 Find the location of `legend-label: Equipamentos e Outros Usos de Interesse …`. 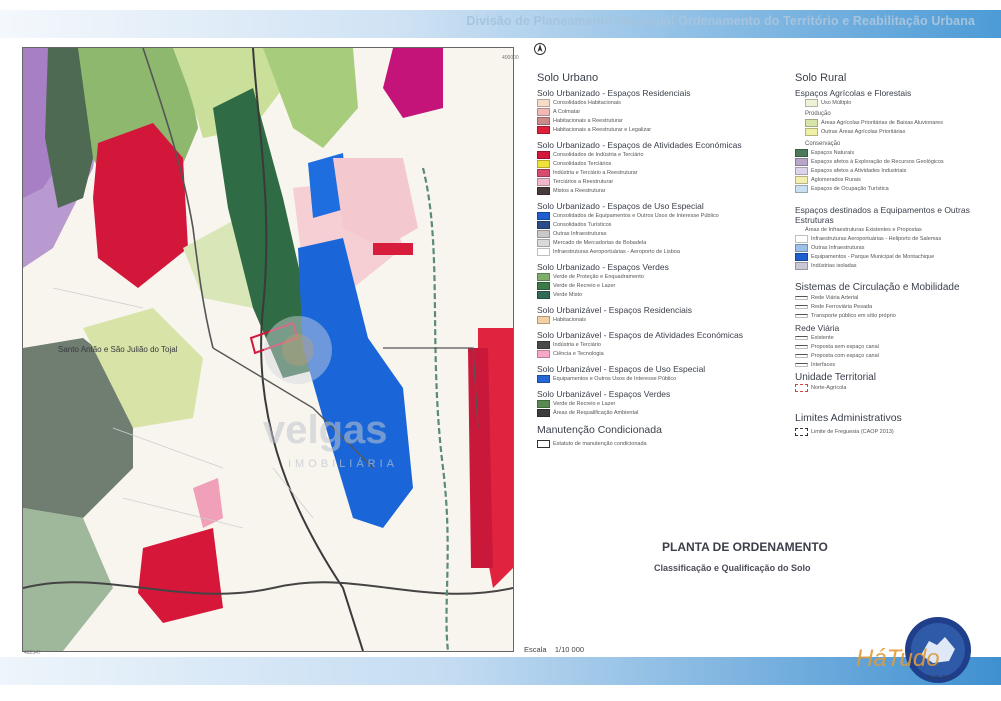

legend-label: Equipamentos e Outros Usos de Interesse … is located at coordinates (615, 378).